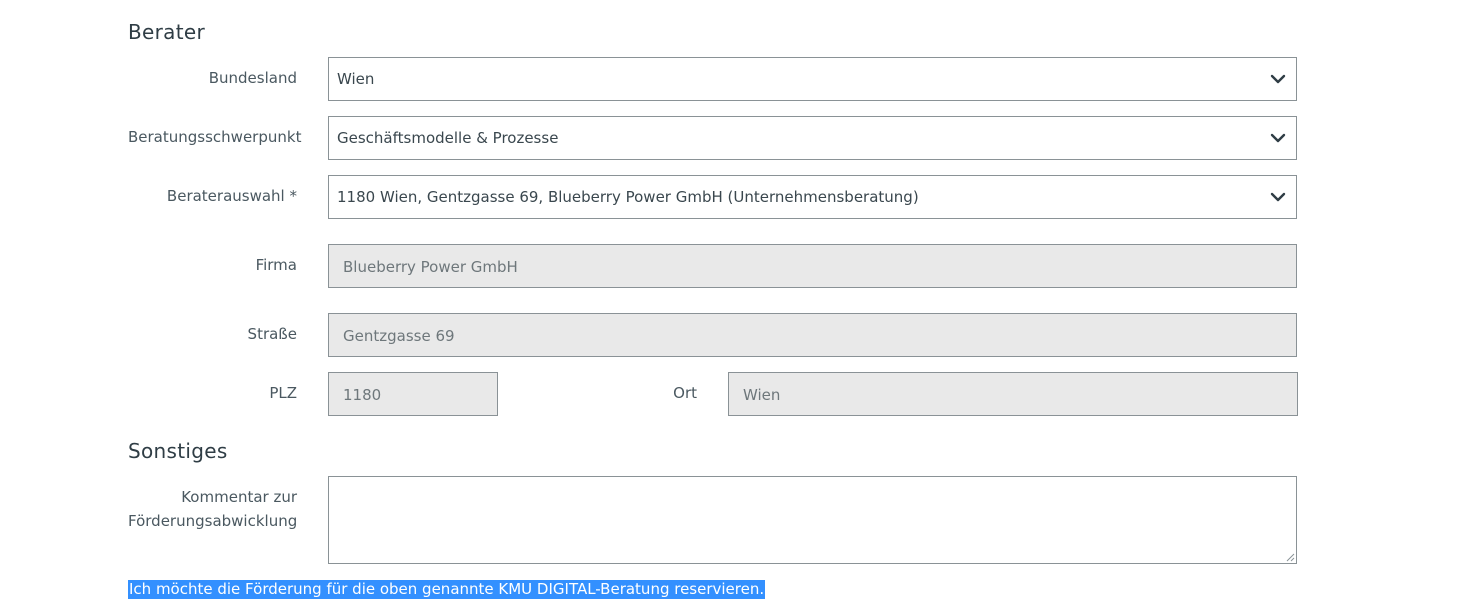 Image resolution: width=1469 pixels, height=613 pixels. Describe the element at coordinates (430, 267) in the screenshot. I see `firma-value: Blueberry Power GmbH` at that location.